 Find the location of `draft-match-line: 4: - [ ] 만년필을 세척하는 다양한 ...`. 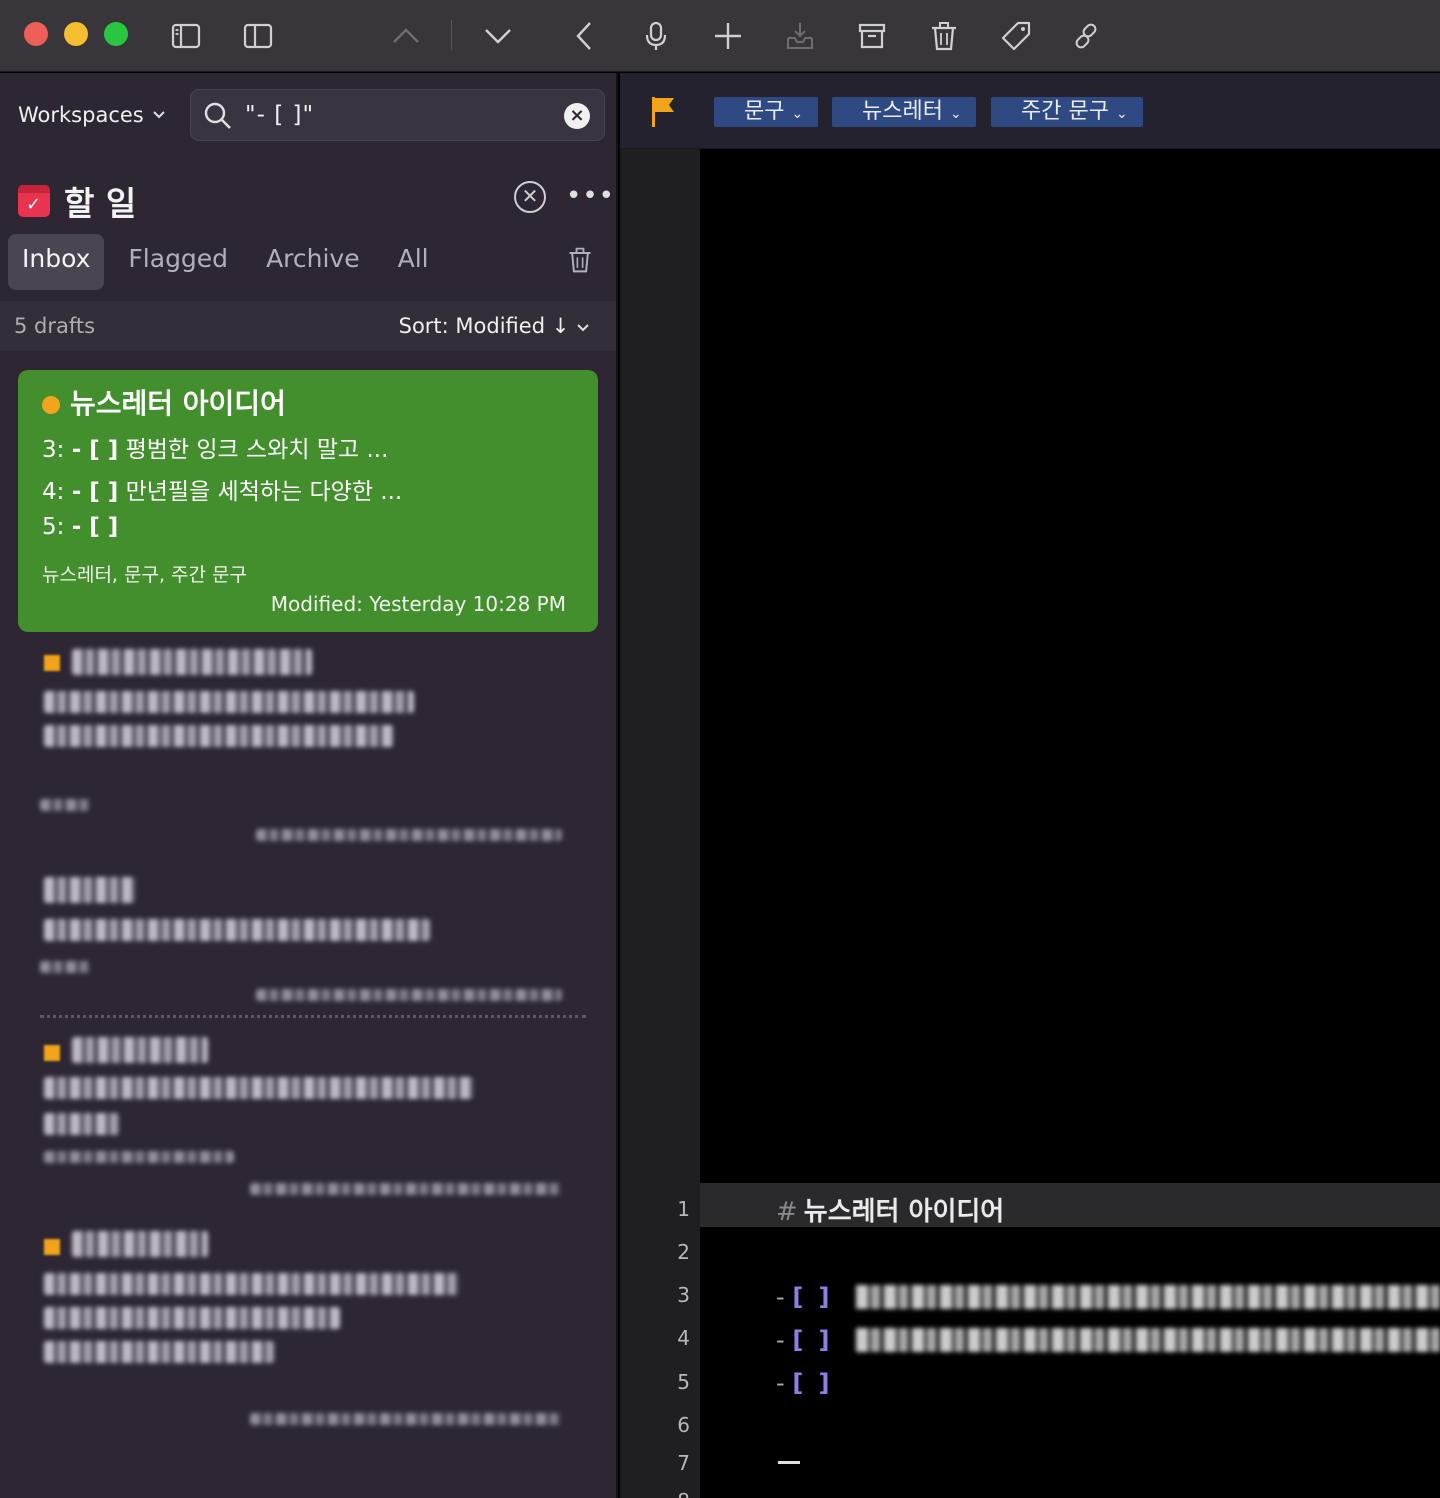

draft-match-line: 4: - [ ] 만년필을 세척하는 다양한 ... is located at coordinates (222, 492).